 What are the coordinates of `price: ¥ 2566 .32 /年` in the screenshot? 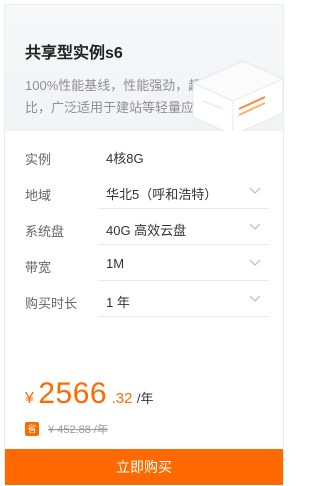 It's located at (89, 394).